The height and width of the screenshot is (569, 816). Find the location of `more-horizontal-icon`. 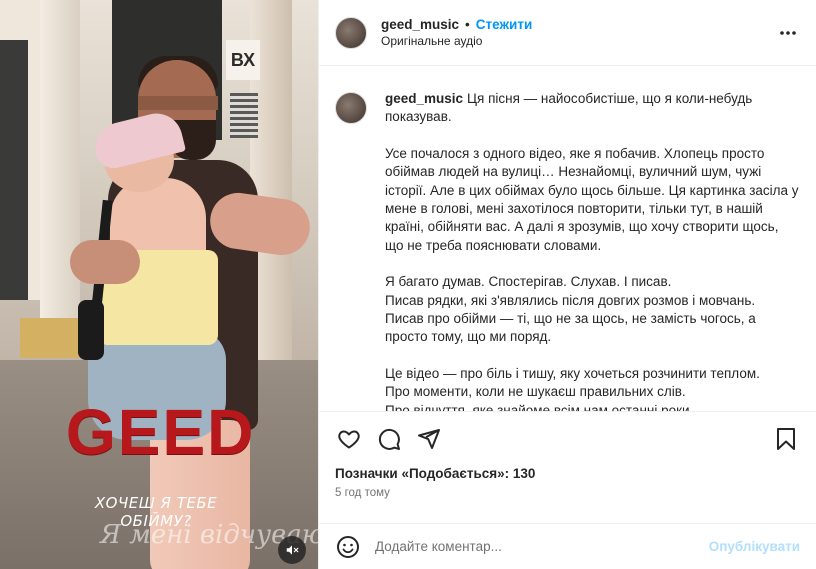

more-horizontal-icon is located at coordinates (788, 32).